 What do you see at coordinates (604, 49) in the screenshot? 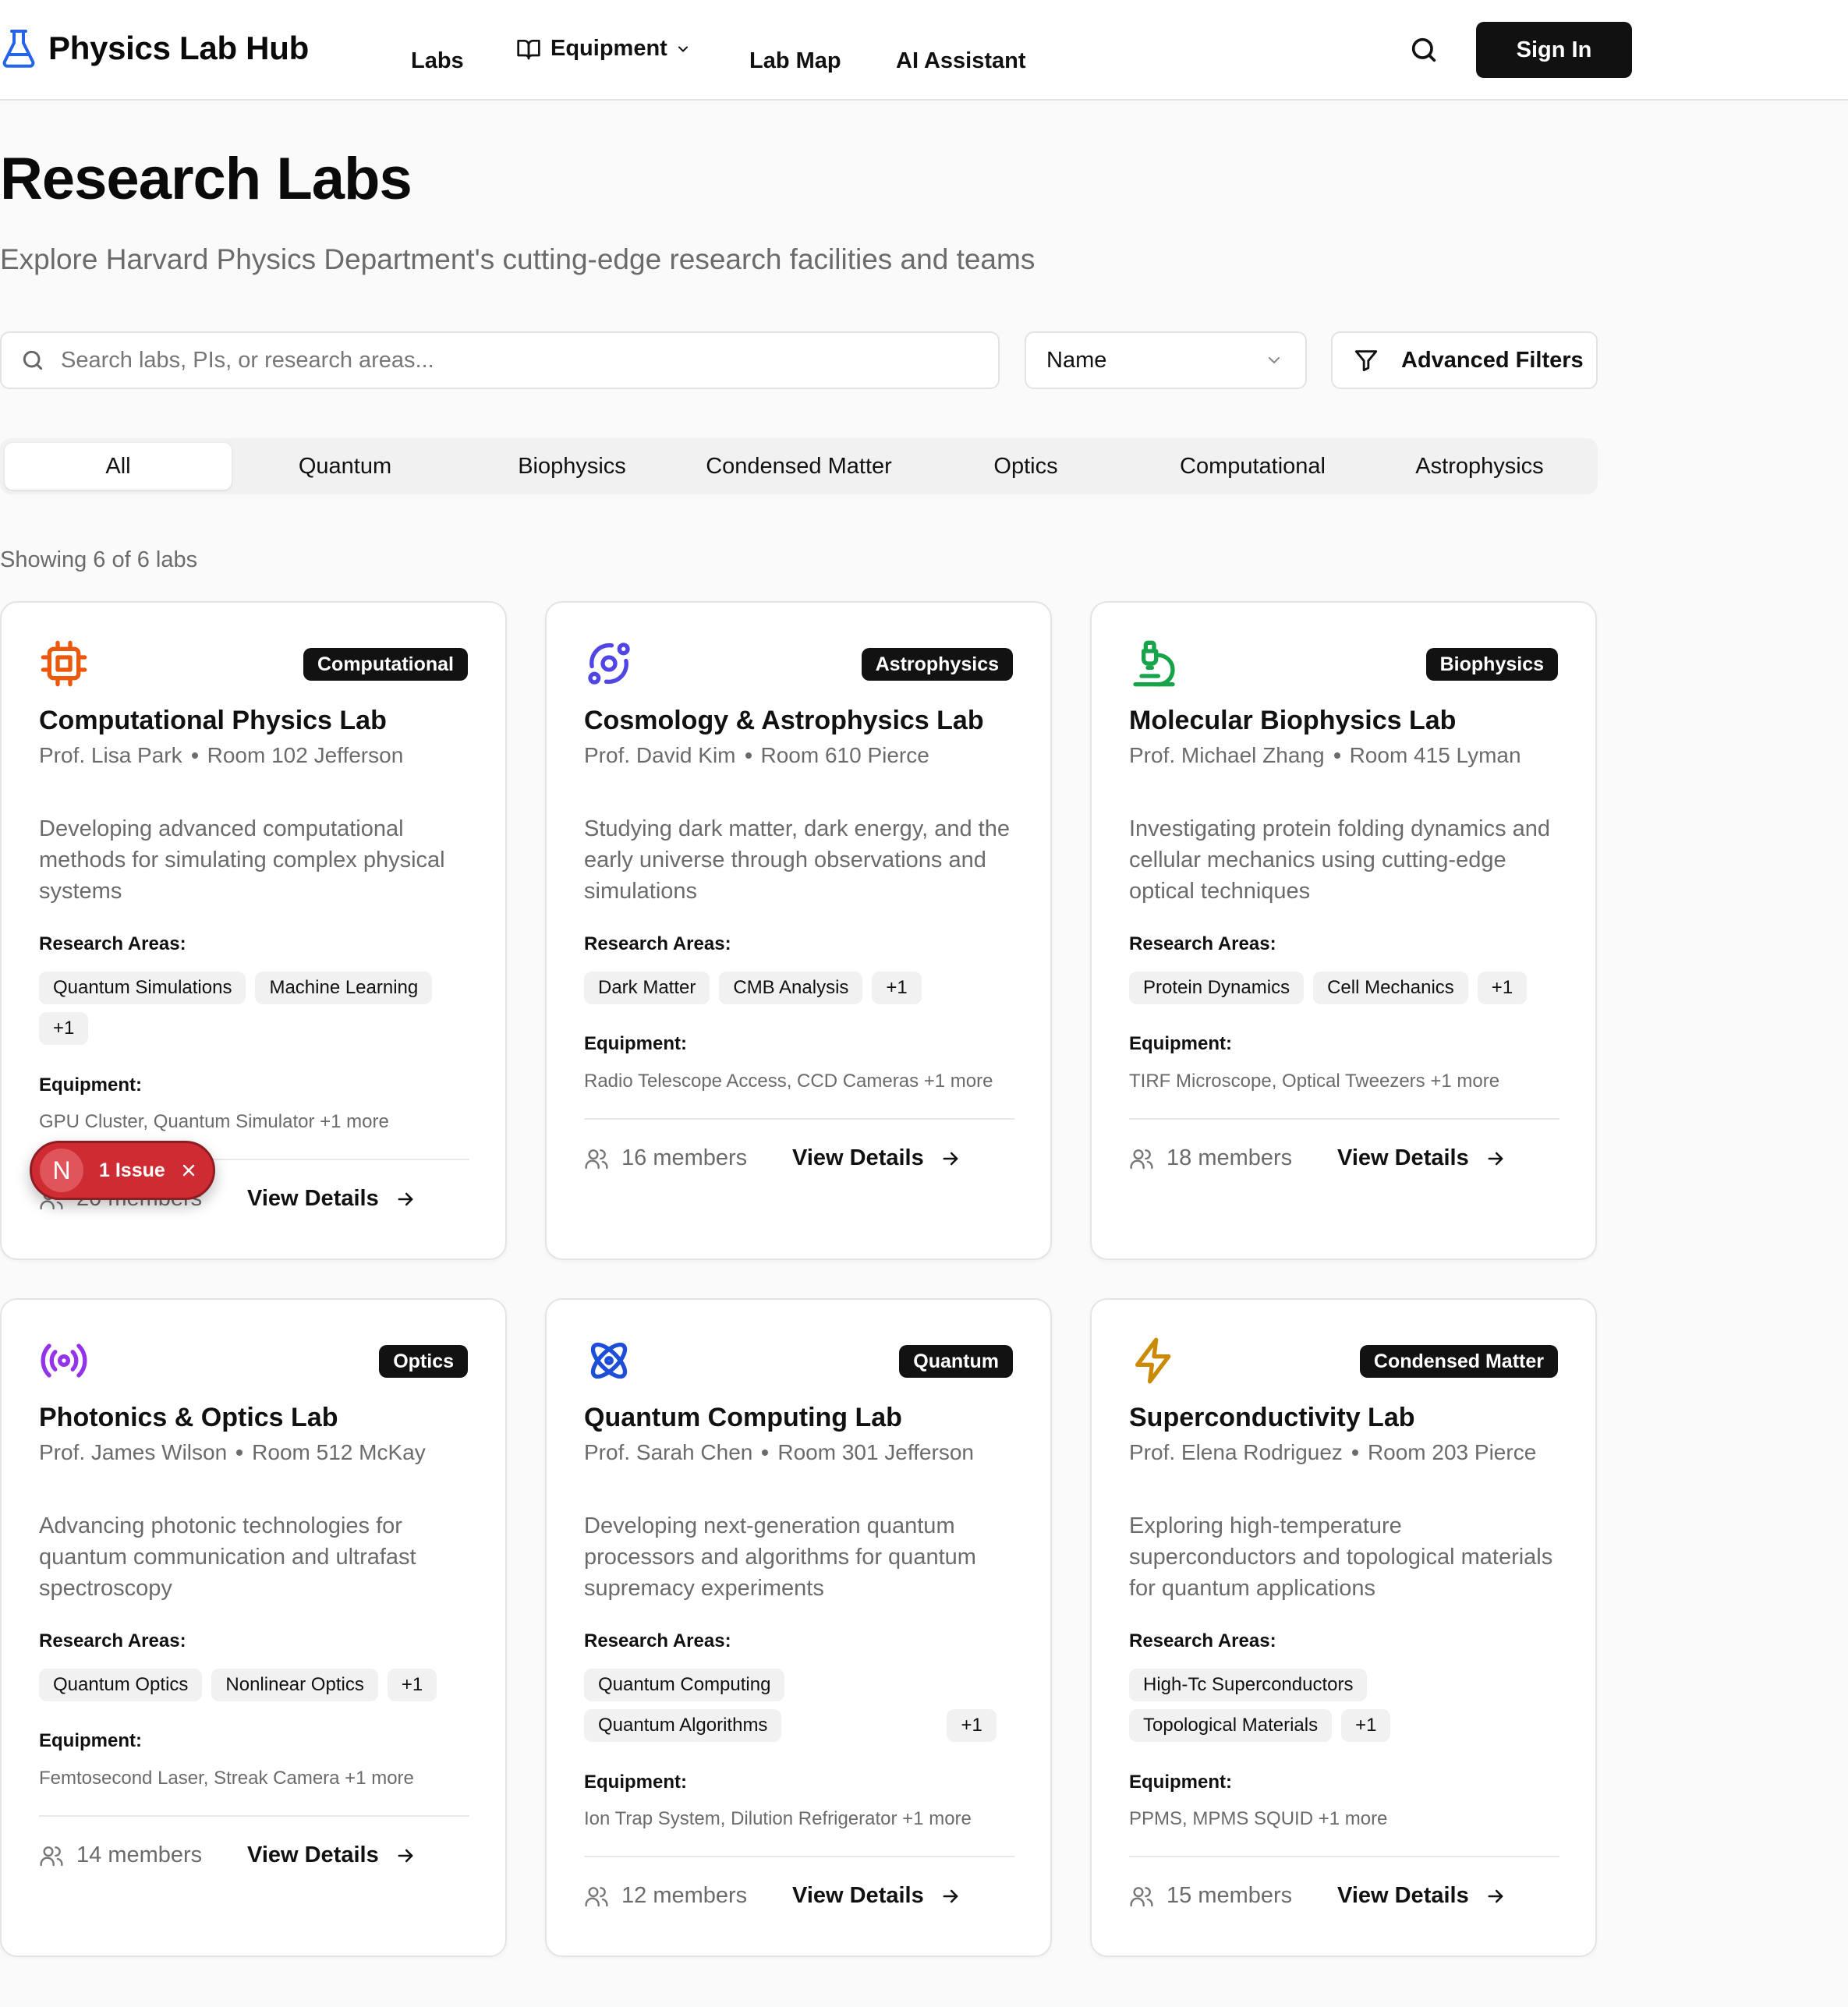
I see `nav-equipment: Equipment` at bounding box center [604, 49].